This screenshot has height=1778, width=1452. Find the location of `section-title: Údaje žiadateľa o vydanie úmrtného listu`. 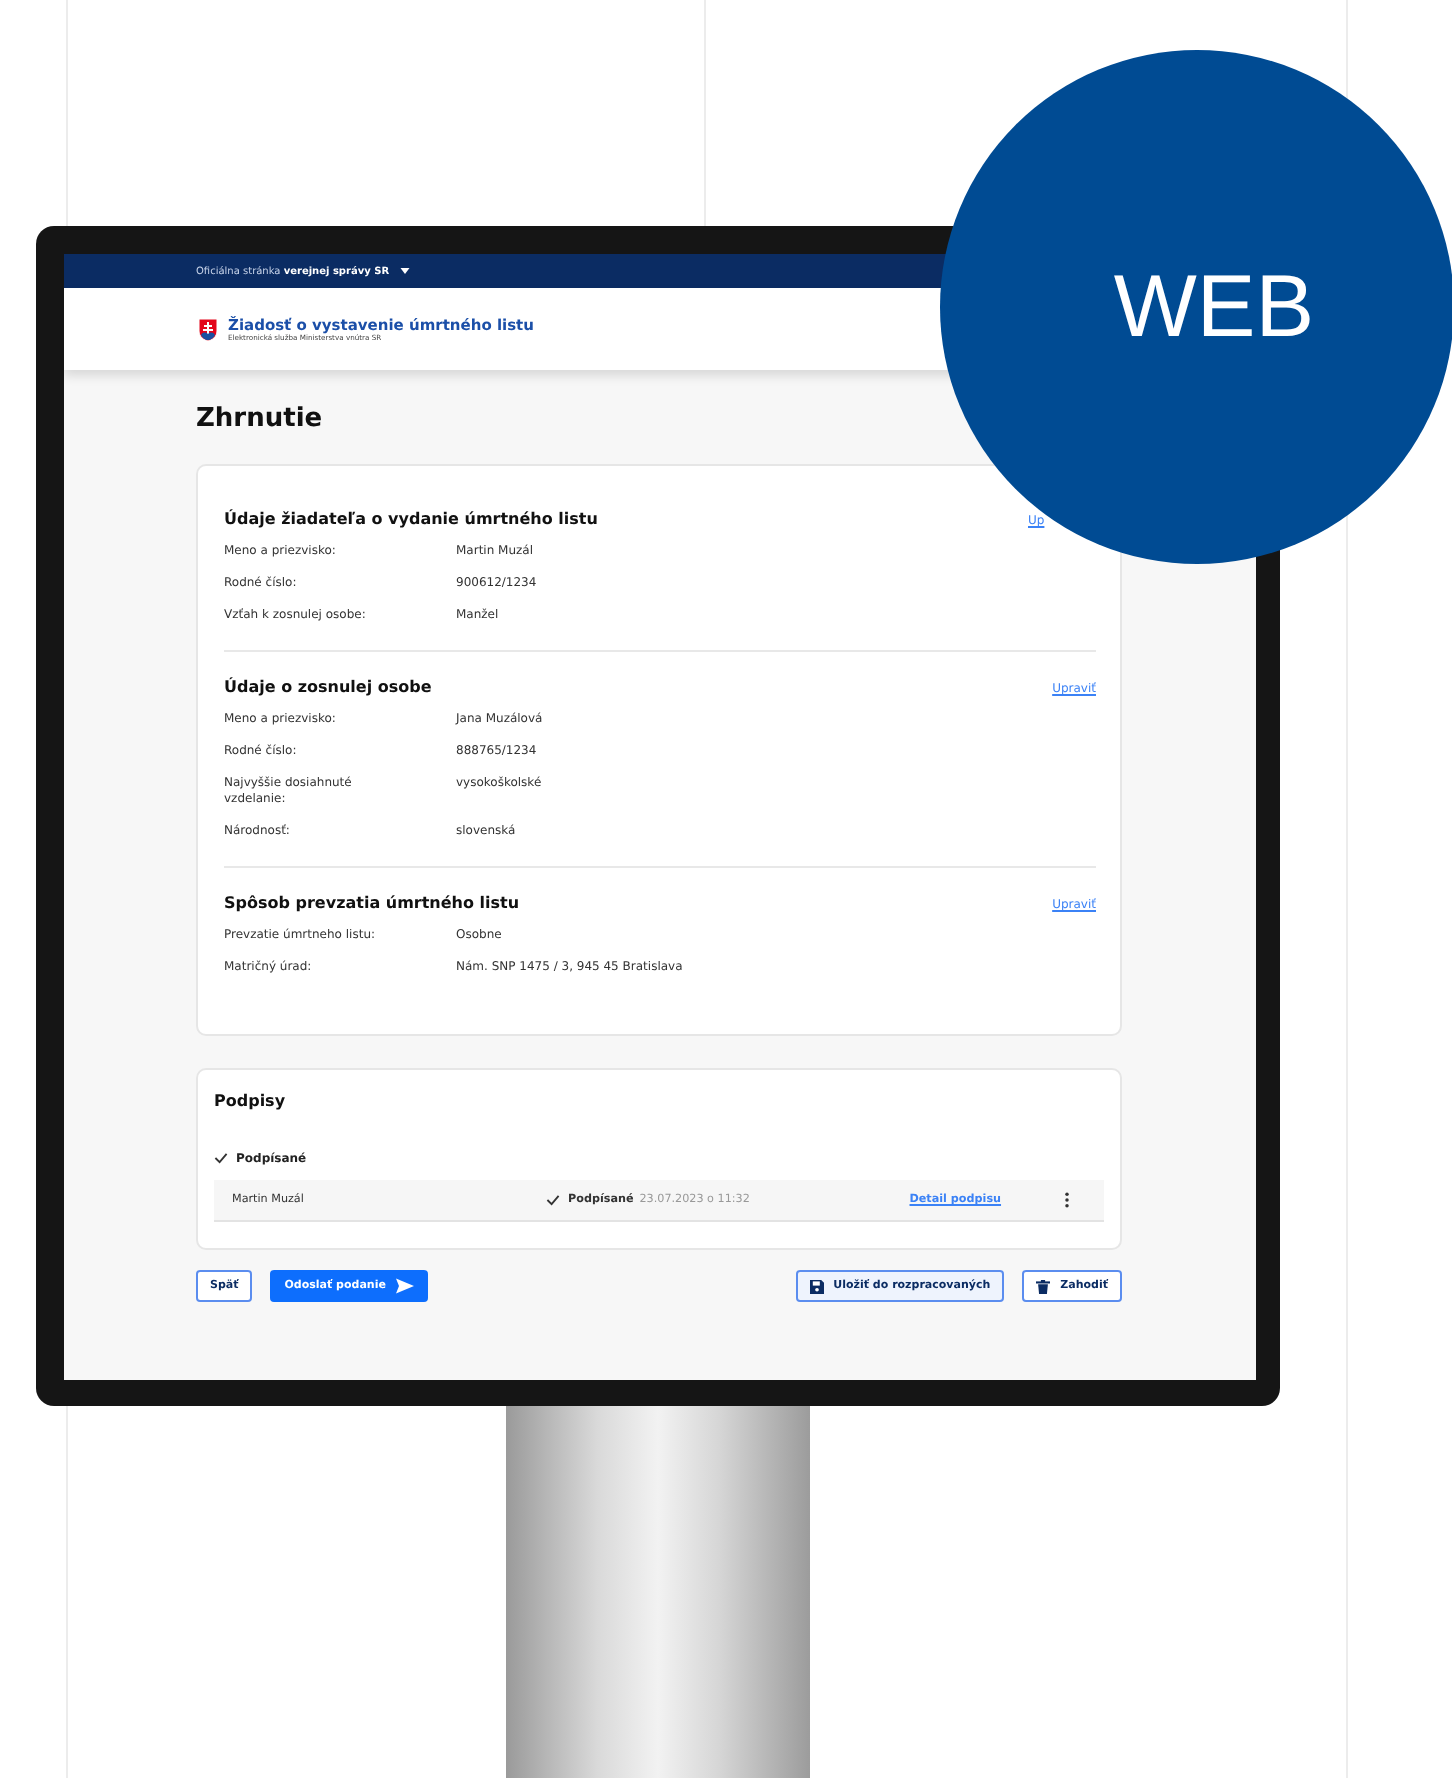

section-title: Údaje žiadateľa o vydanie úmrtného listu is located at coordinates (411, 518).